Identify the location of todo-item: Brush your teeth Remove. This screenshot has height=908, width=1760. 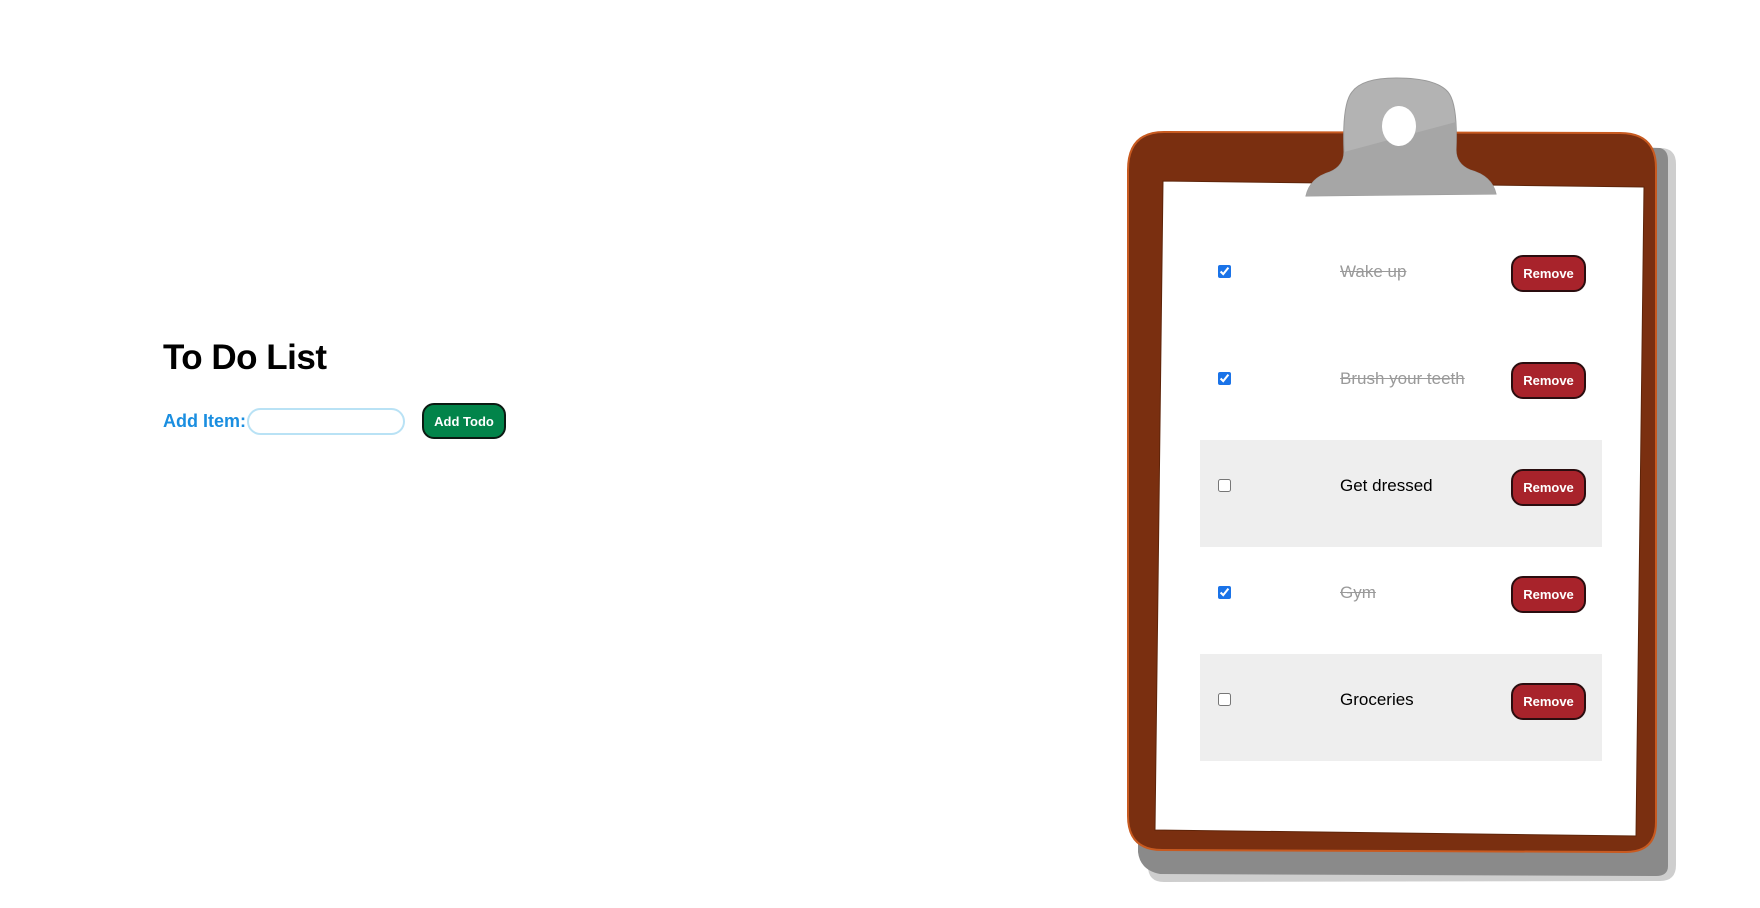
(1401, 386).